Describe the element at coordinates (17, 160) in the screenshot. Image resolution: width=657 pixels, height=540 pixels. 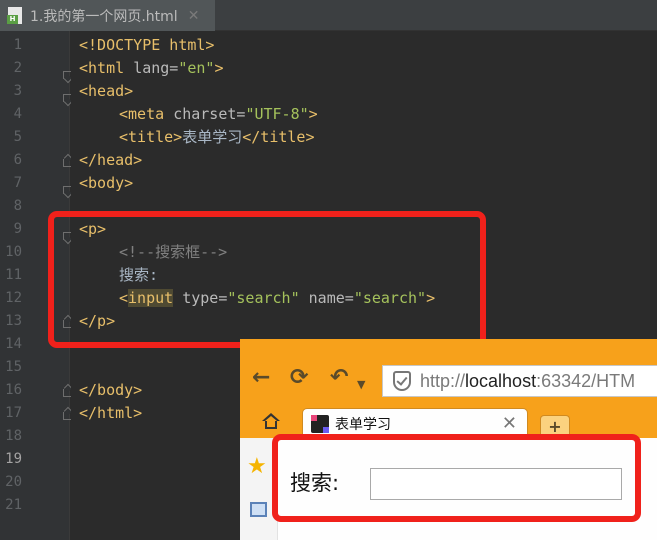
I see `line-number: 6` at that location.